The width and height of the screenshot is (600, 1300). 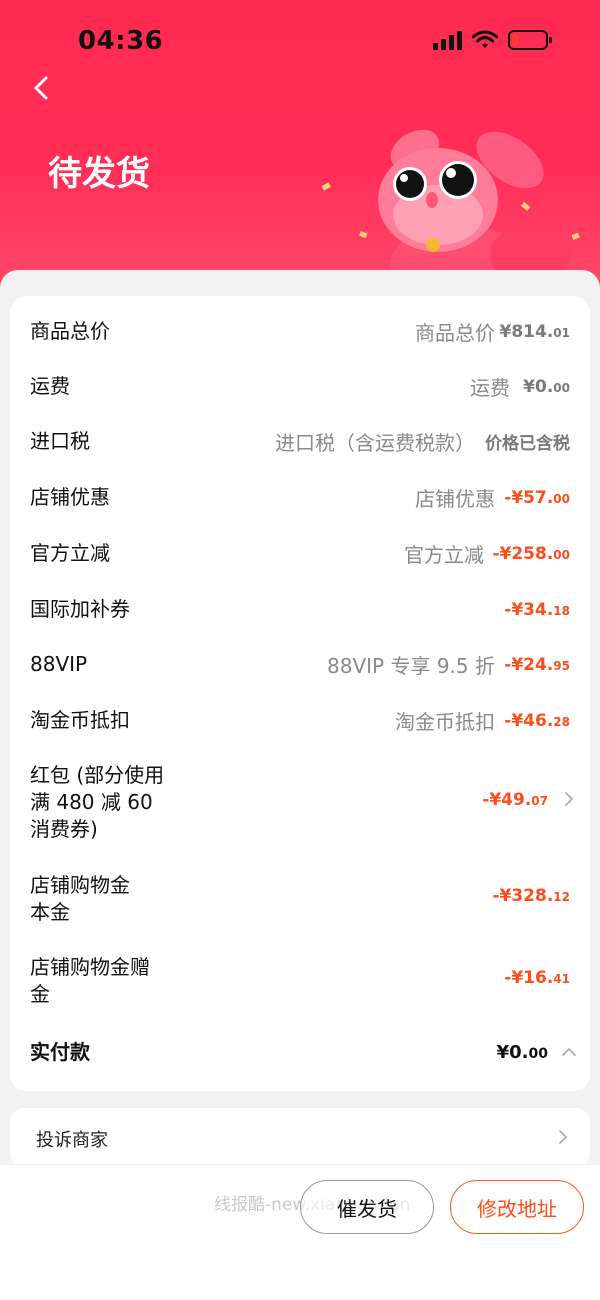 I want to click on chevron-up-icon, so click(x=569, y=1051).